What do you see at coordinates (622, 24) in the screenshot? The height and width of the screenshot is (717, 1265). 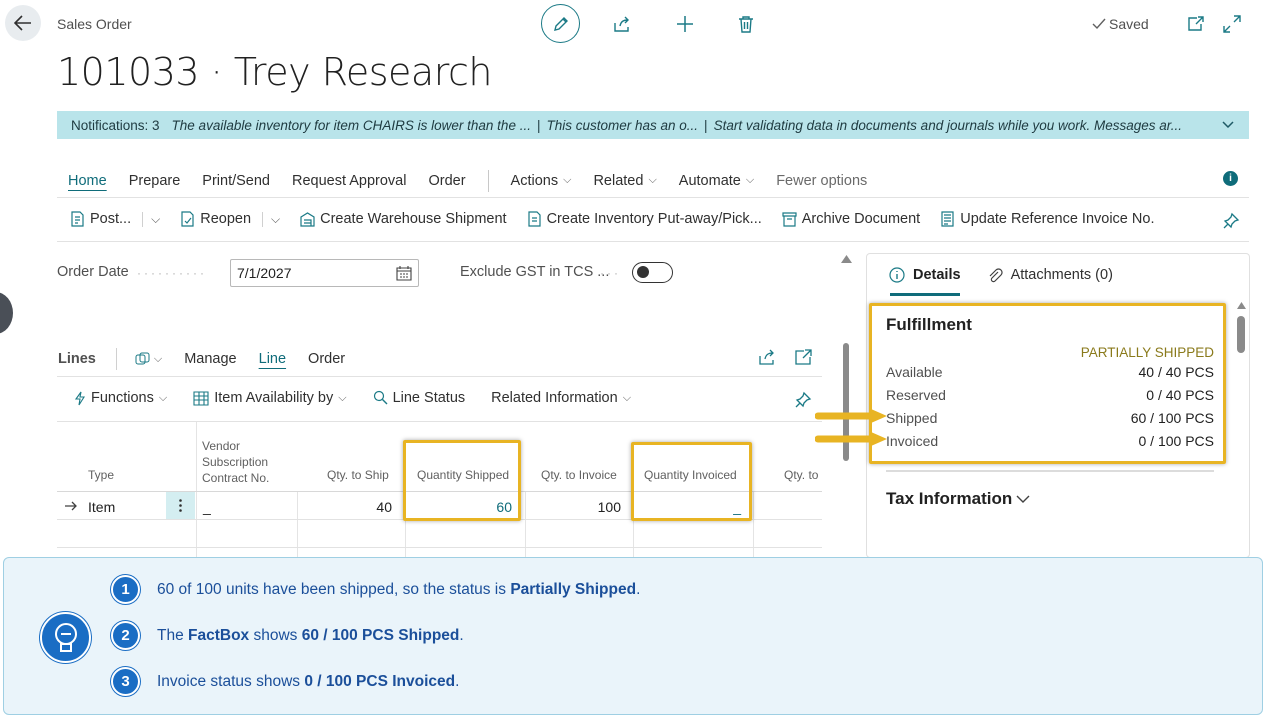 I see `share-button` at bounding box center [622, 24].